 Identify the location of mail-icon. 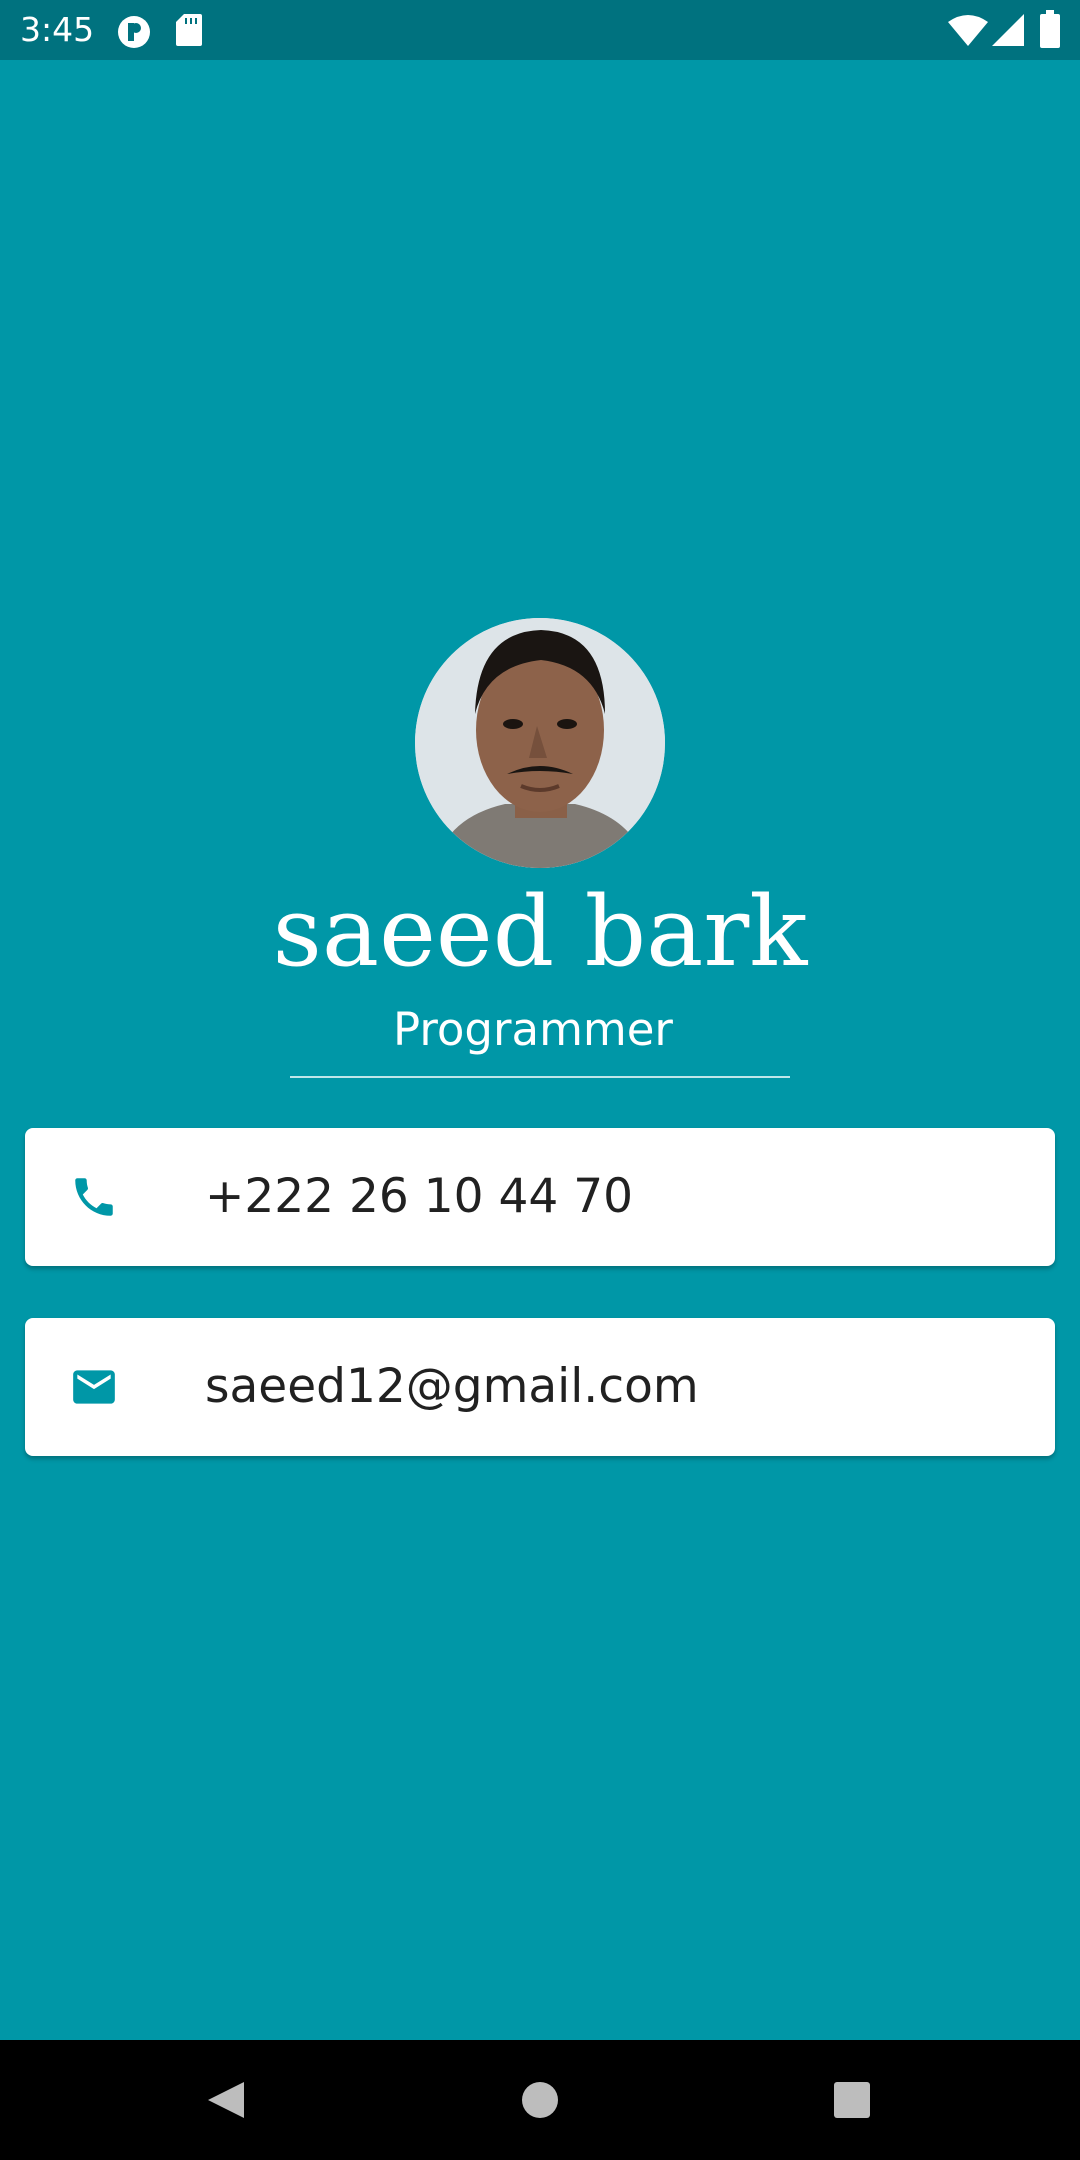
(94, 1387).